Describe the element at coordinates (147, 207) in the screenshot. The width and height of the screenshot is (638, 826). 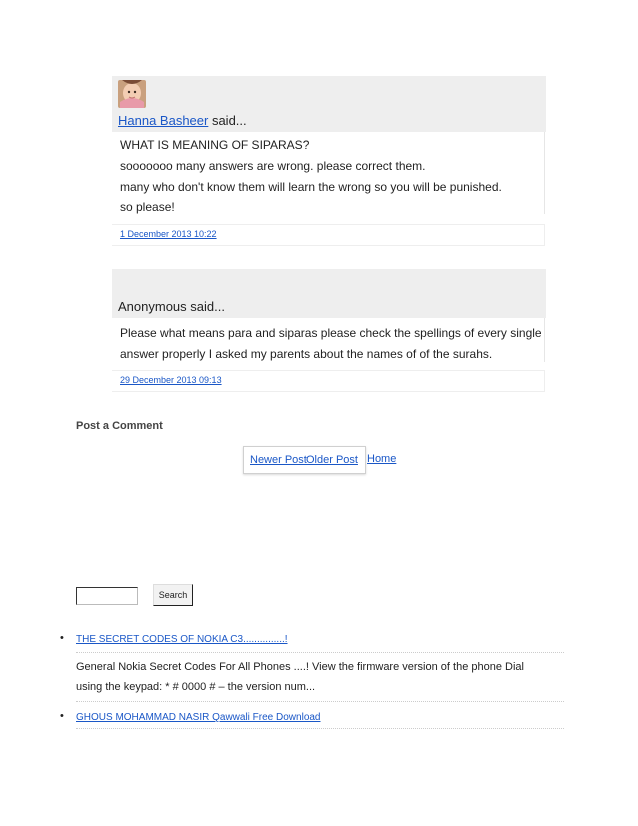
I see `comment-line: so please!` at that location.